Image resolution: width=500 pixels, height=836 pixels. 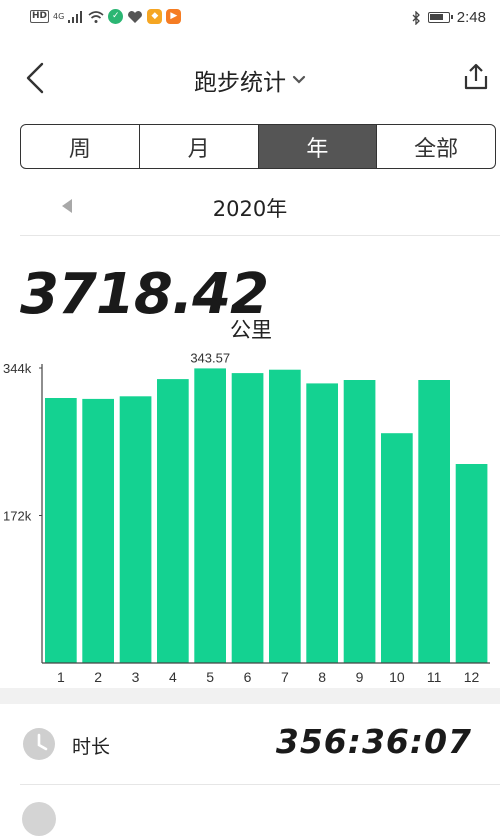 I want to click on tab-month: 月, so click(x=199, y=146).